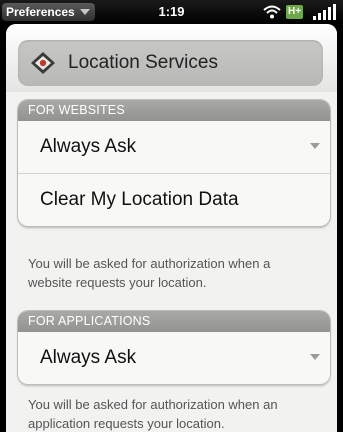 The width and height of the screenshot is (343, 432). I want to click on clear-location-data-button: Clear My Location Data, so click(174, 199).